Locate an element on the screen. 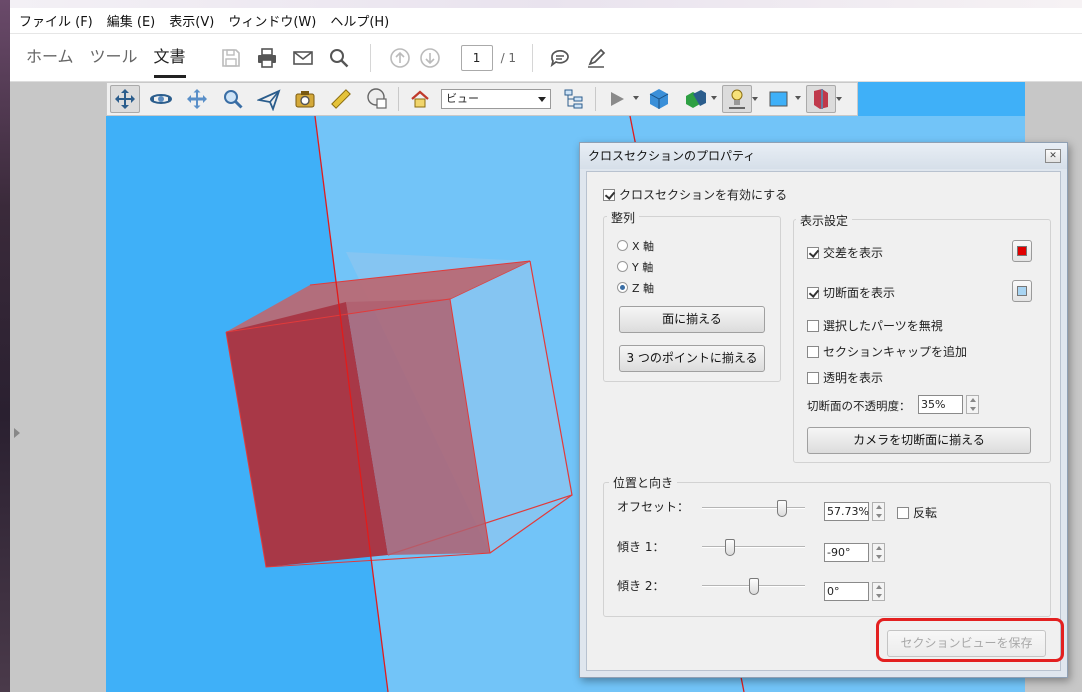 The width and height of the screenshot is (1082, 692). tilt2-input: 0° is located at coordinates (846, 591).